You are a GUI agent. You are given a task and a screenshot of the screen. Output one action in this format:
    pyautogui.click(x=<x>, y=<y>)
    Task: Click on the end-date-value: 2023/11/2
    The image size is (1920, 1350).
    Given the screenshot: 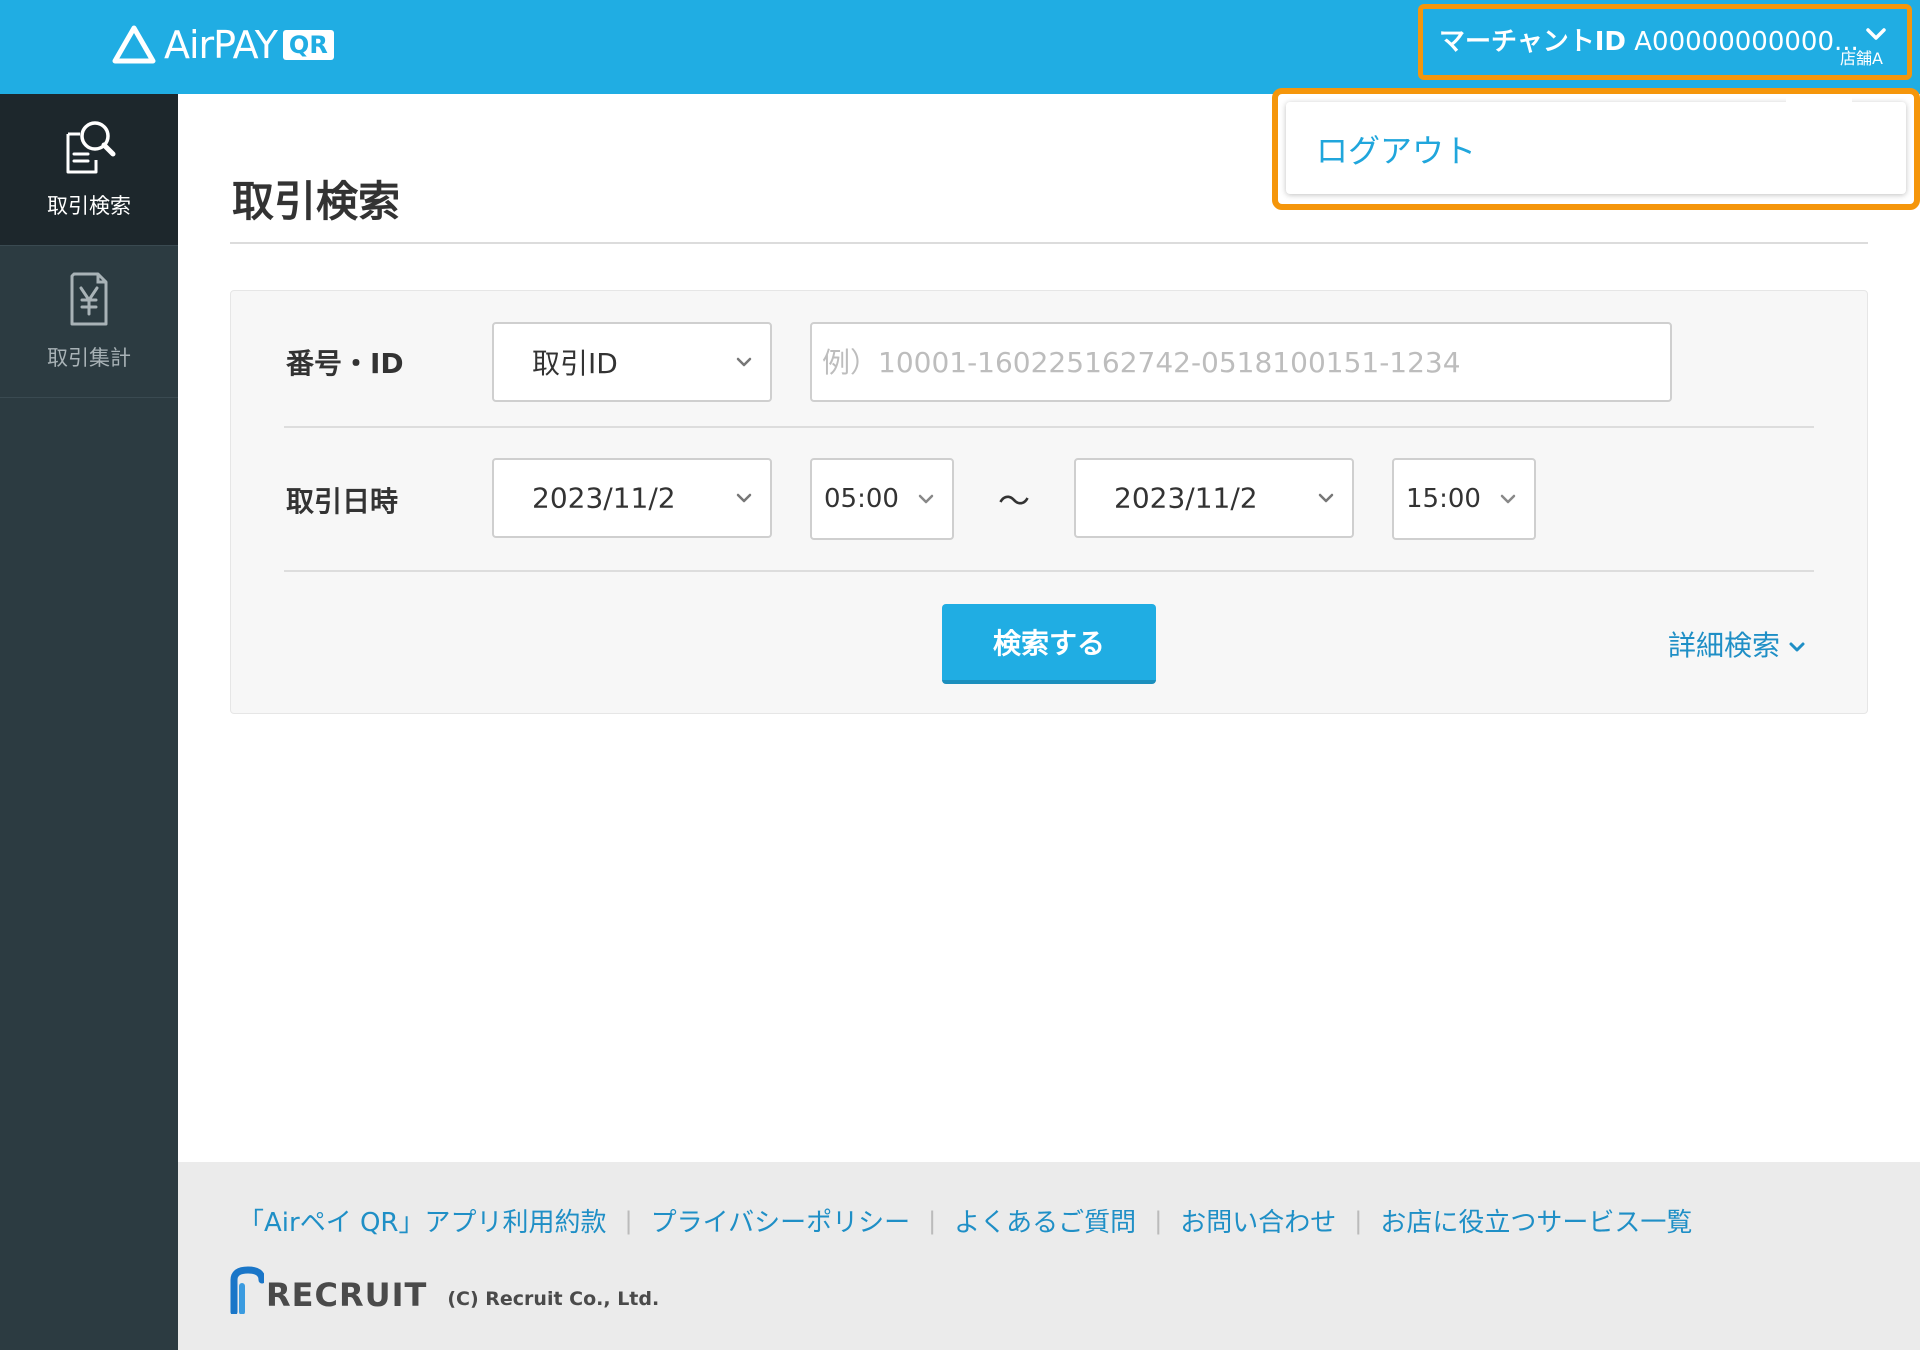 What is the action you would take?
    pyautogui.click(x=1186, y=498)
    